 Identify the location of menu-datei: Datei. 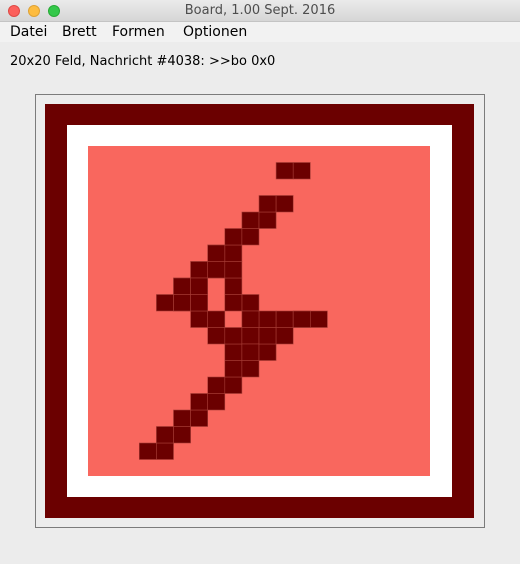
(28, 32).